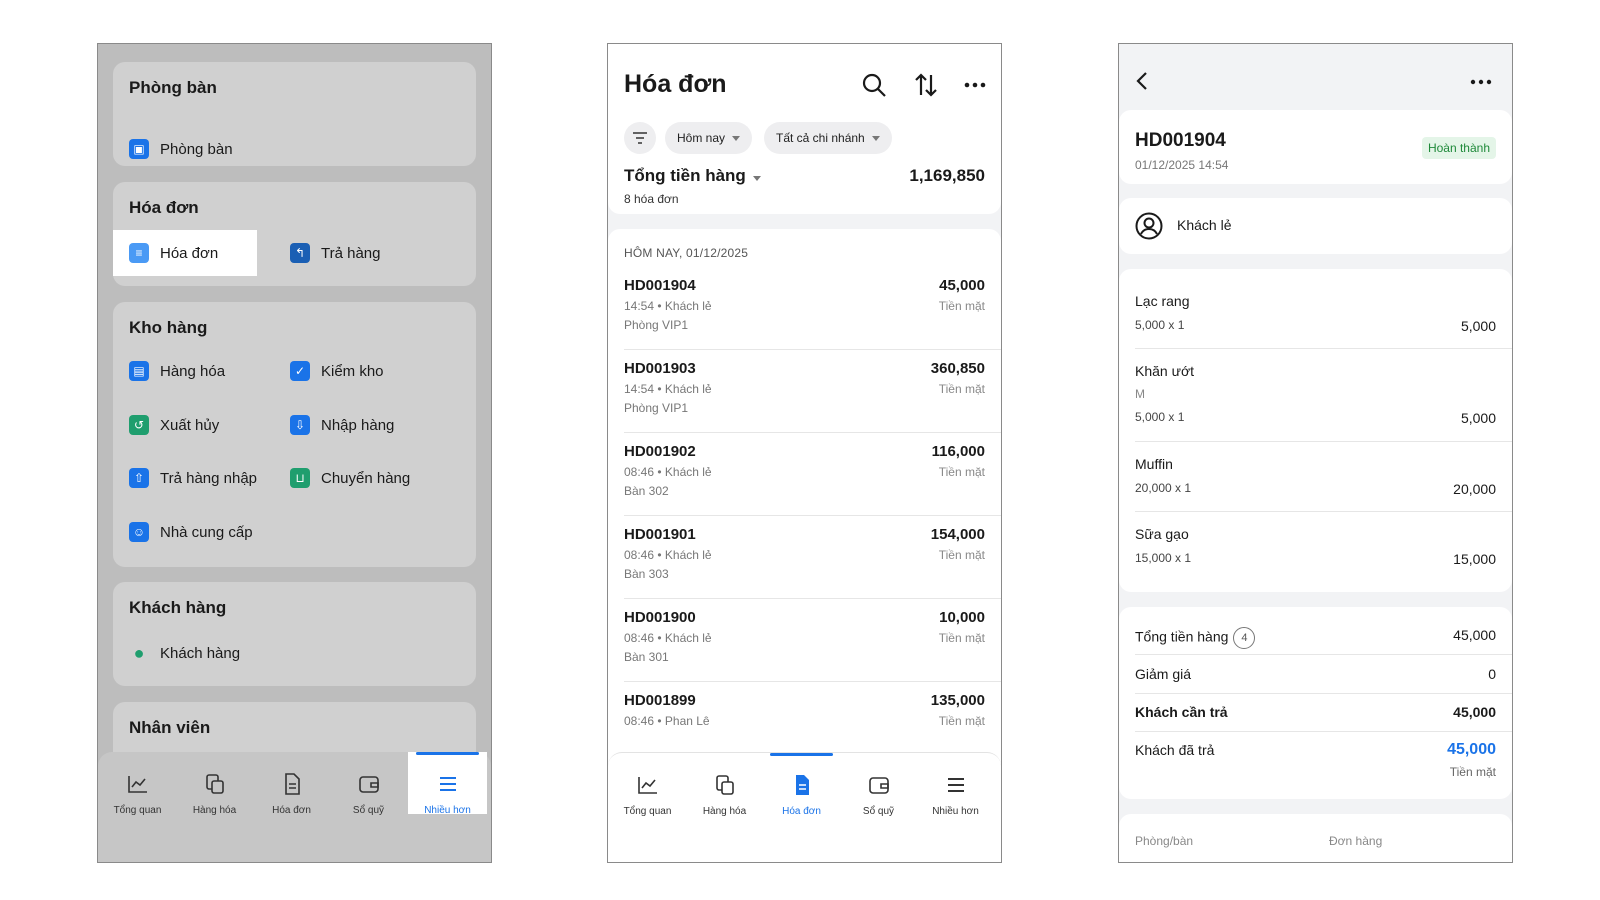  Describe the element at coordinates (139, 652) in the screenshot. I see `person-icon: ●` at that location.